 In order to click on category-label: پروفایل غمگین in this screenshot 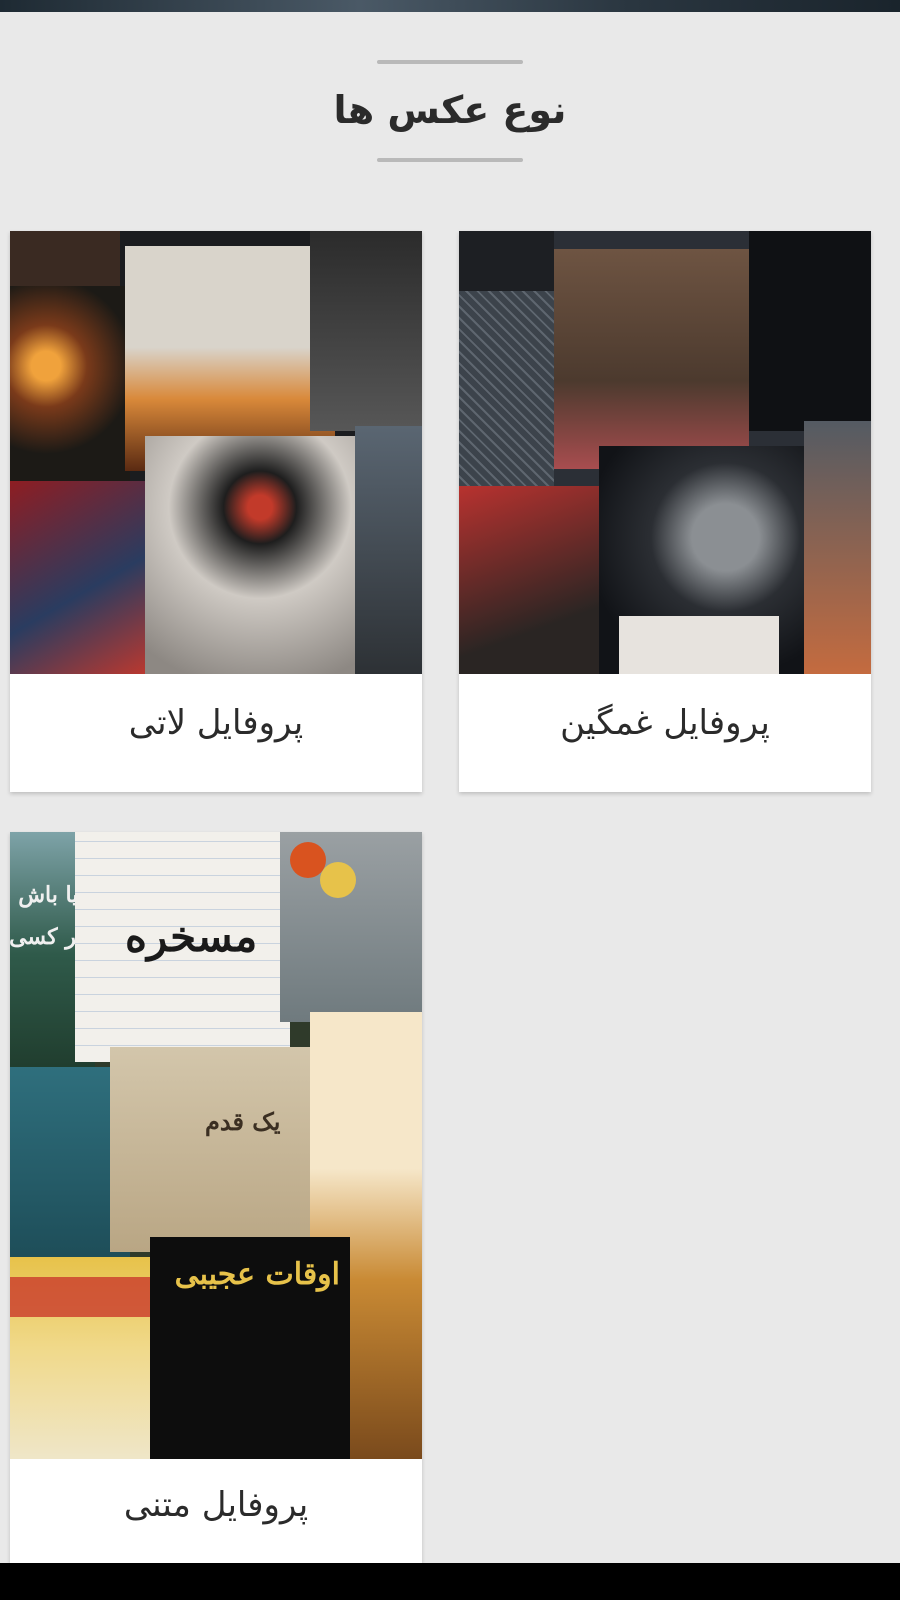, I will do `click(665, 723)`.